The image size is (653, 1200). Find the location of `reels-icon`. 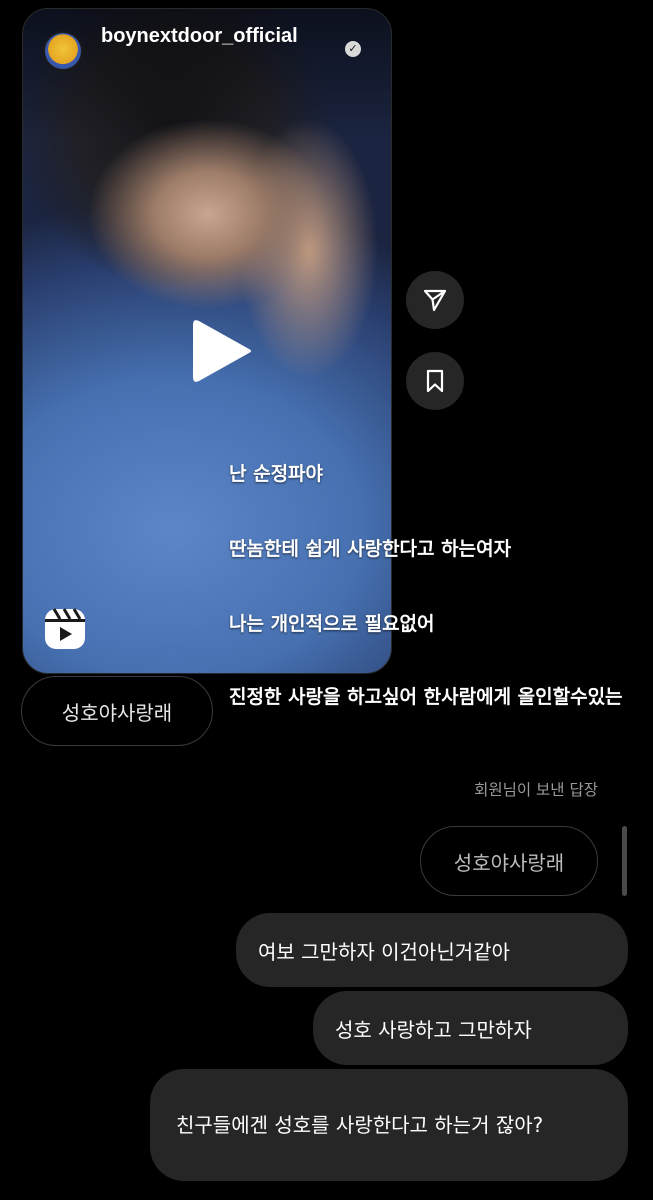

reels-icon is located at coordinates (65, 629).